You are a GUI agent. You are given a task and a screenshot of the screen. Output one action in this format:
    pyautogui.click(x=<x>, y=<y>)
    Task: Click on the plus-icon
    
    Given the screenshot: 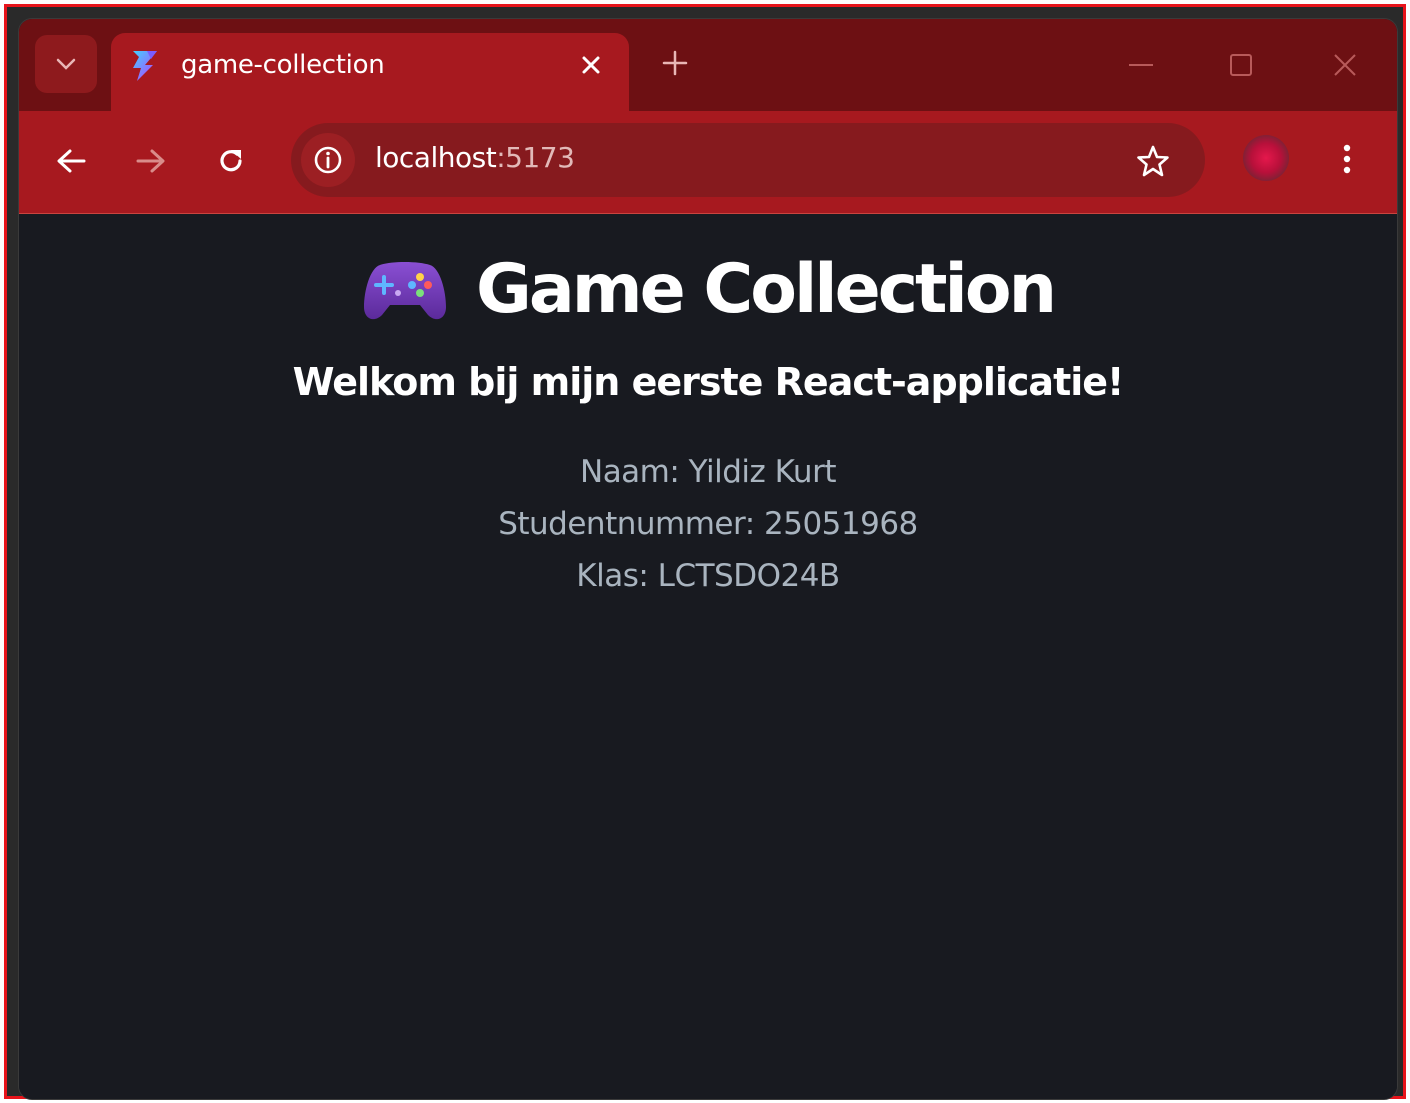 What is the action you would take?
    pyautogui.click(x=675, y=63)
    